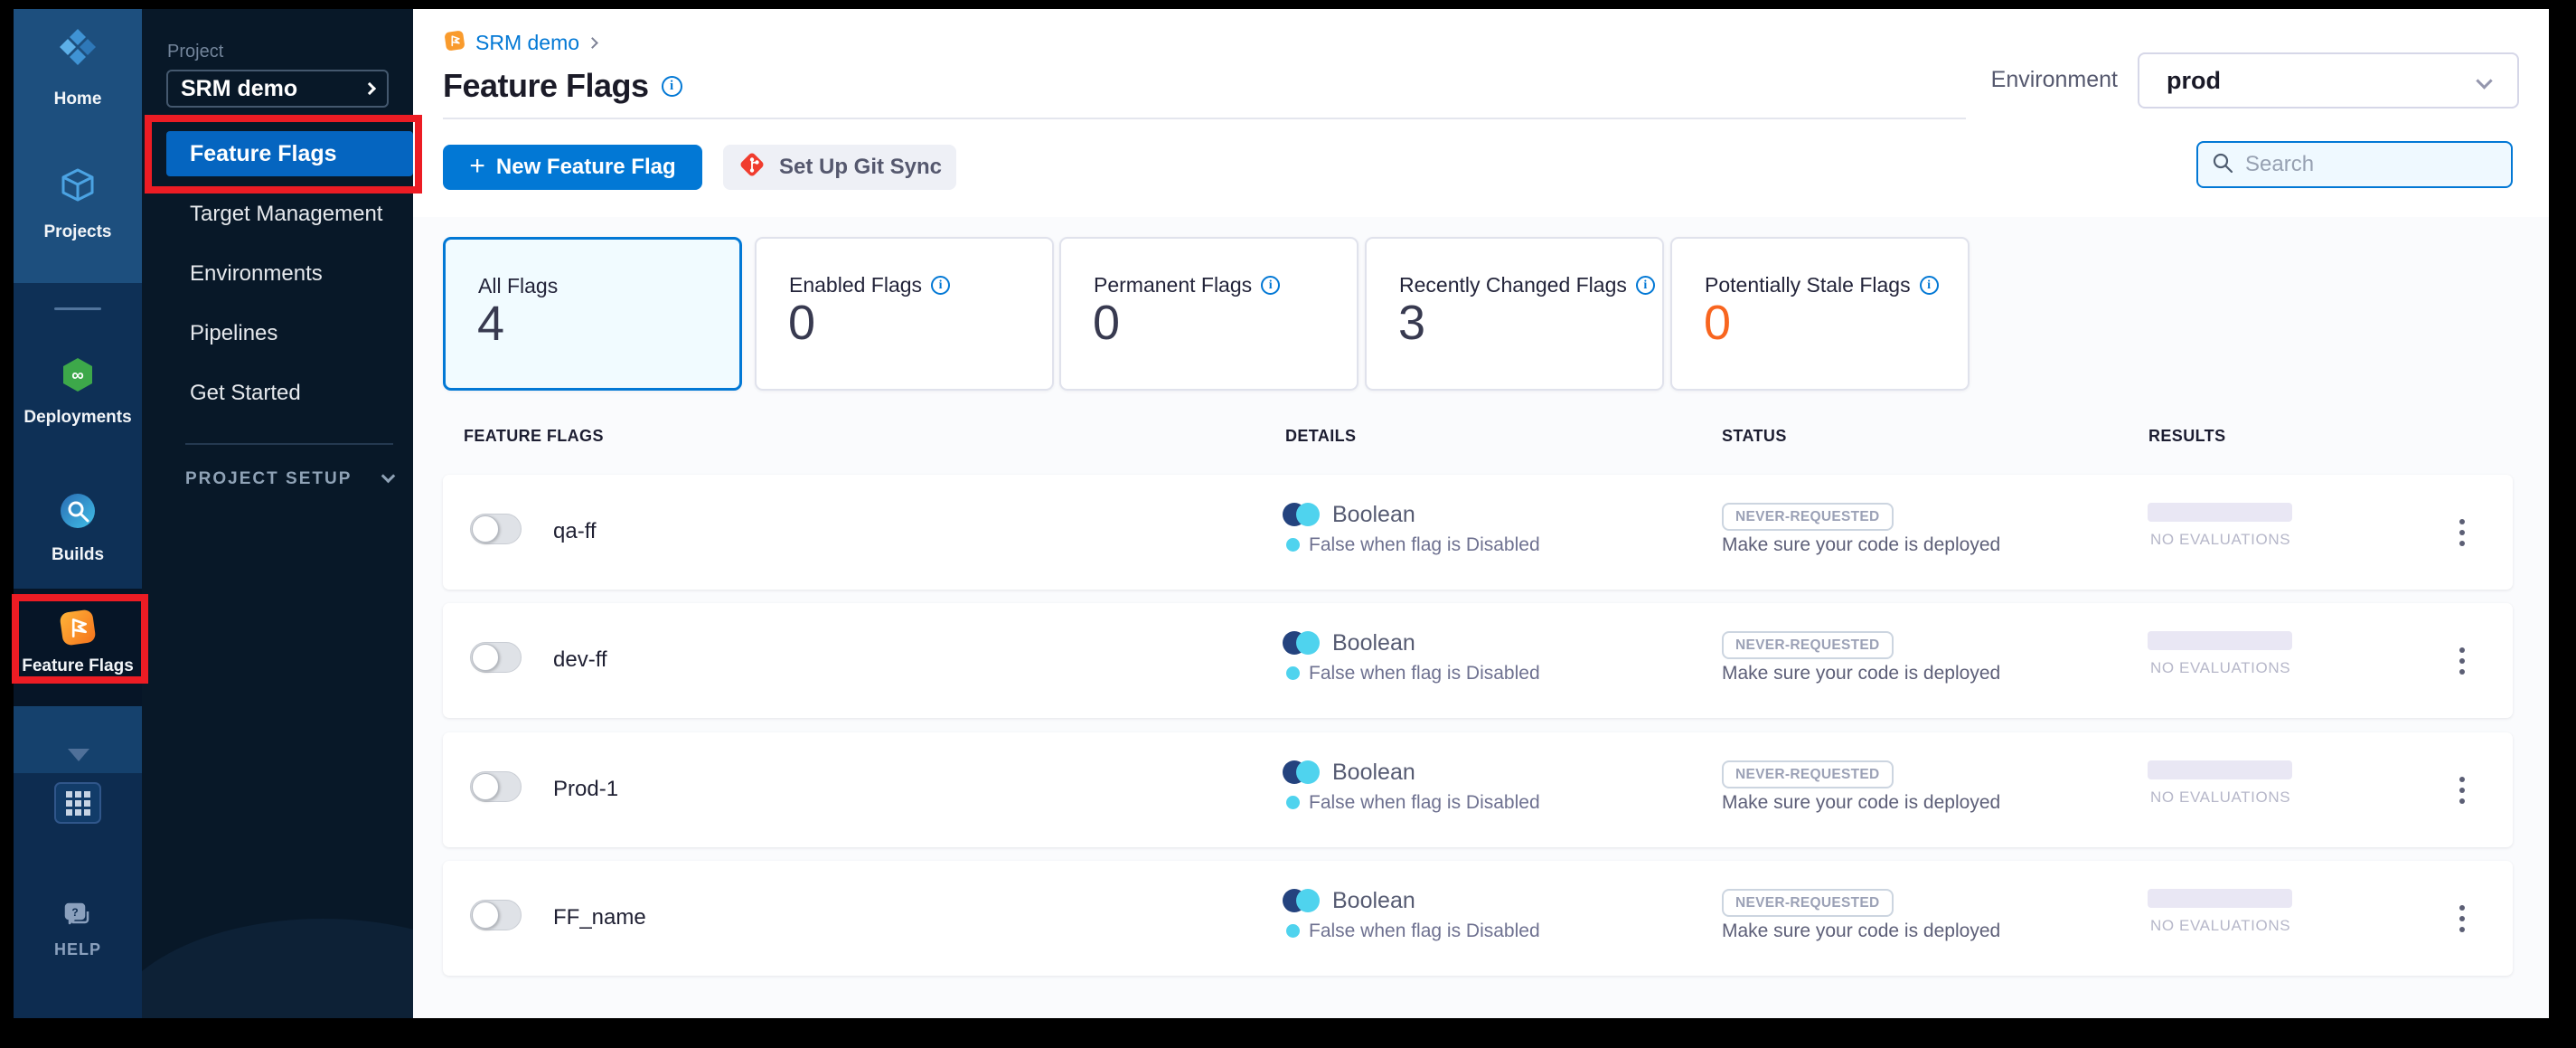  What do you see at coordinates (518, 285) in the screenshot?
I see `stat-label: All Flags` at bounding box center [518, 285].